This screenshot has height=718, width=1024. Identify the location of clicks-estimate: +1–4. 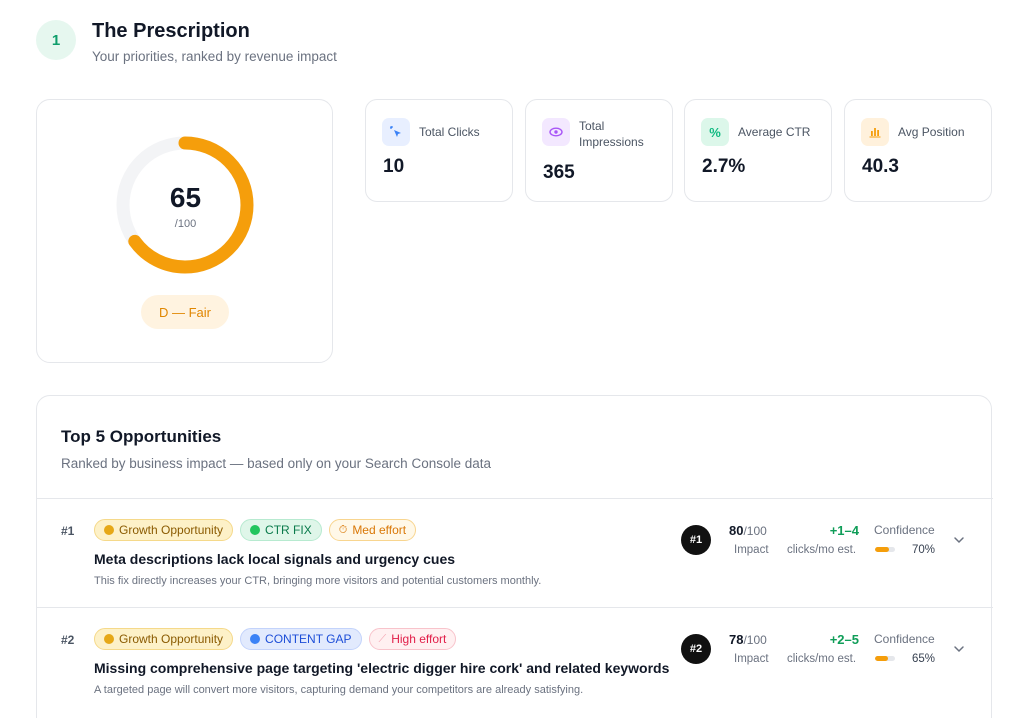
(844, 530).